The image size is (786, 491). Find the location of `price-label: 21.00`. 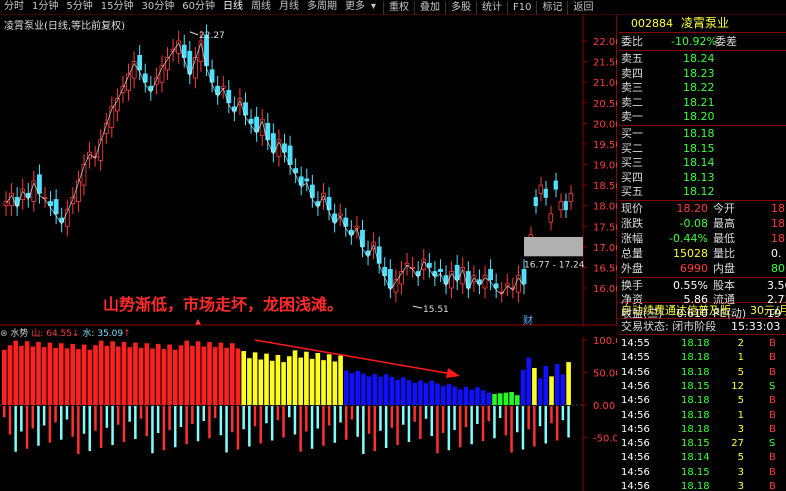

price-label: 21.00 is located at coordinates (605, 83).